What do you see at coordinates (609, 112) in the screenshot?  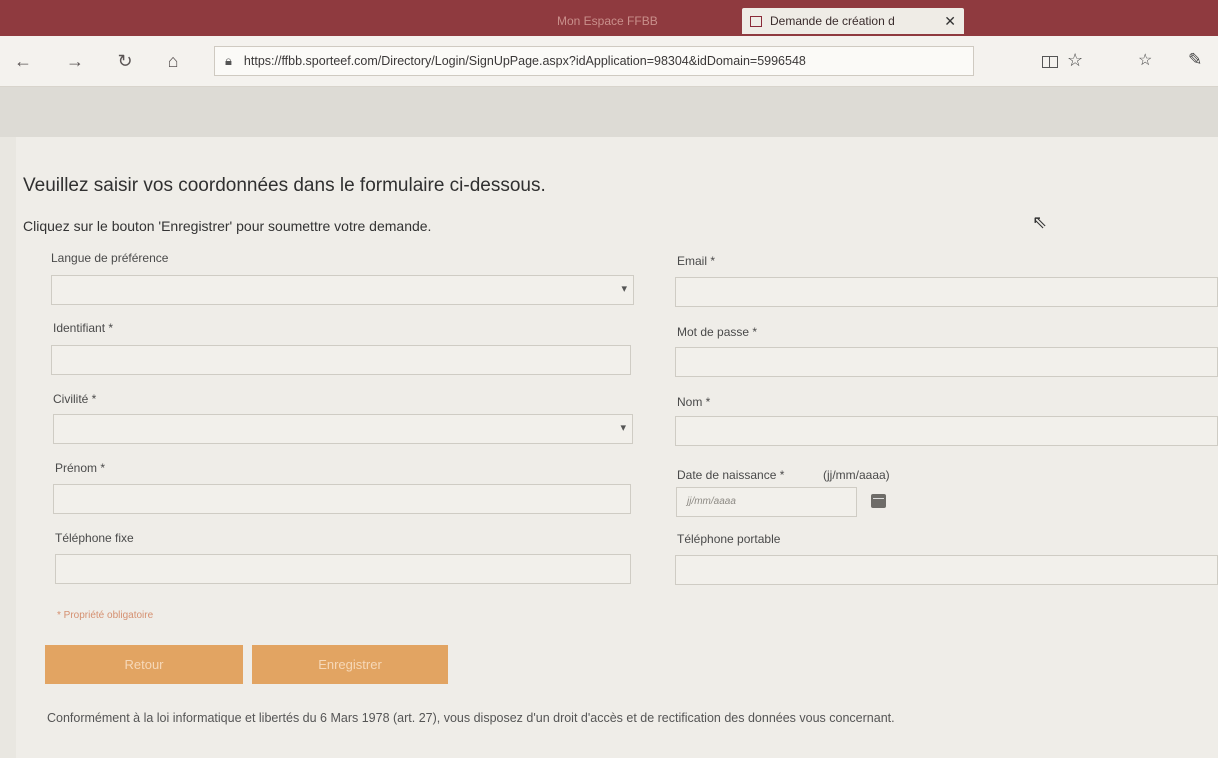 I see `page-banner` at bounding box center [609, 112].